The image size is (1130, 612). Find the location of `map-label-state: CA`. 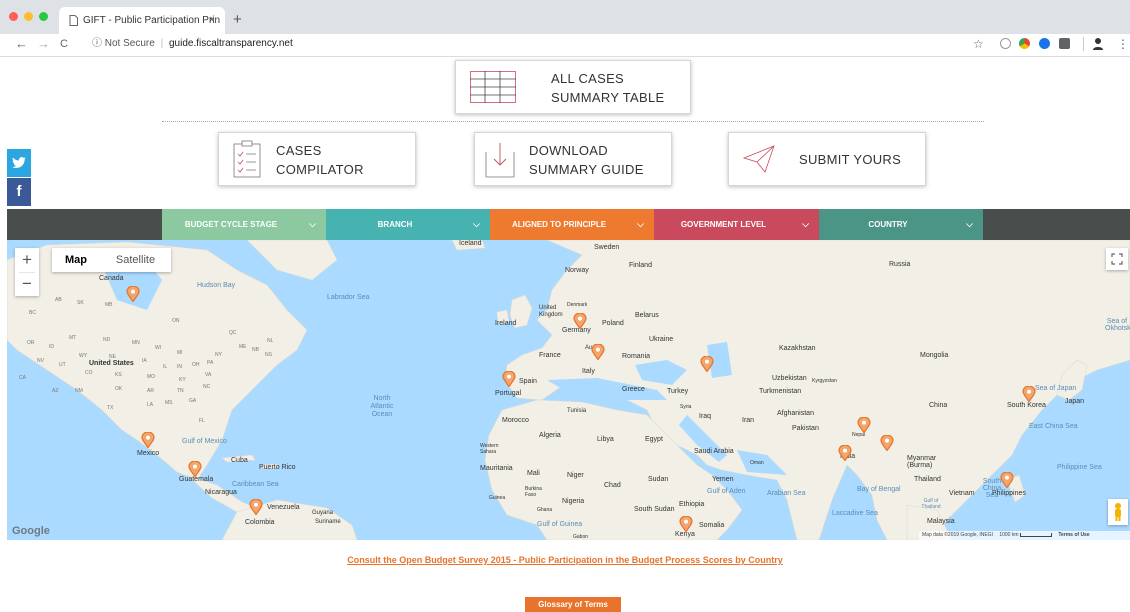

map-label-state: CA is located at coordinates (22, 378).